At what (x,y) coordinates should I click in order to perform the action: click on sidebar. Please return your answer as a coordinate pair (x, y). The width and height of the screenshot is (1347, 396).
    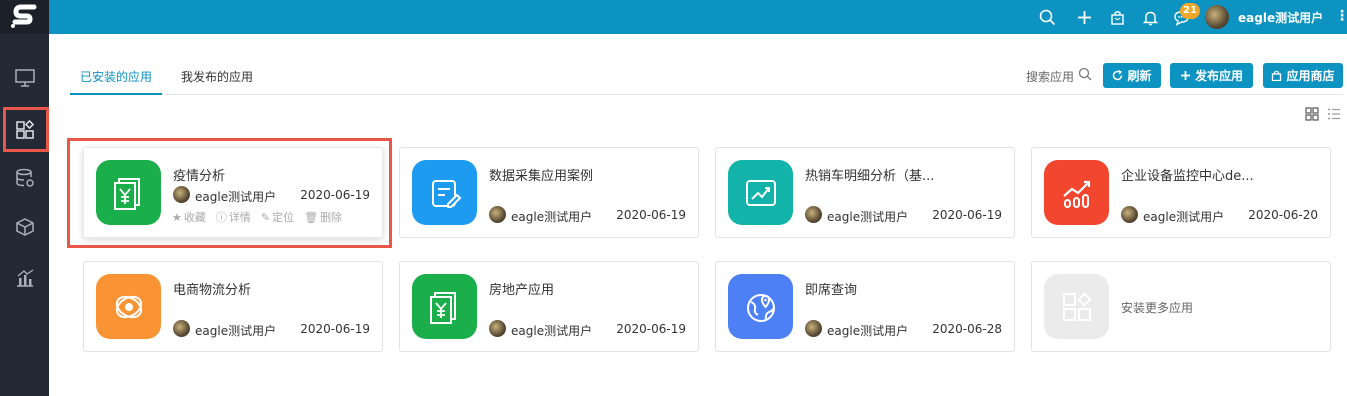
    Looking at the image, I should click on (24, 198).